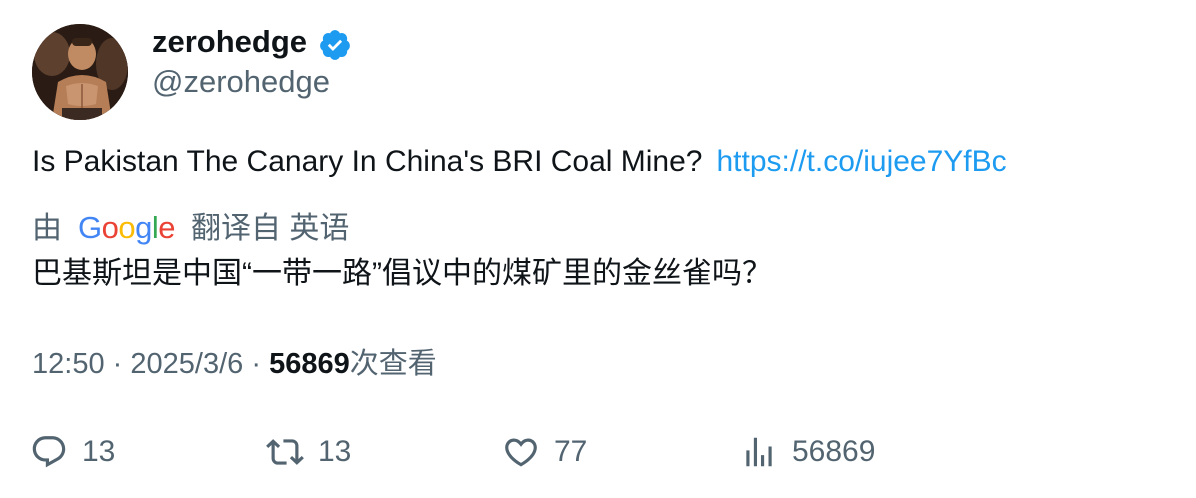 The width and height of the screenshot is (1196, 498). Describe the element at coordinates (834, 451) in the screenshot. I see `views-action-count: 56869` at that location.